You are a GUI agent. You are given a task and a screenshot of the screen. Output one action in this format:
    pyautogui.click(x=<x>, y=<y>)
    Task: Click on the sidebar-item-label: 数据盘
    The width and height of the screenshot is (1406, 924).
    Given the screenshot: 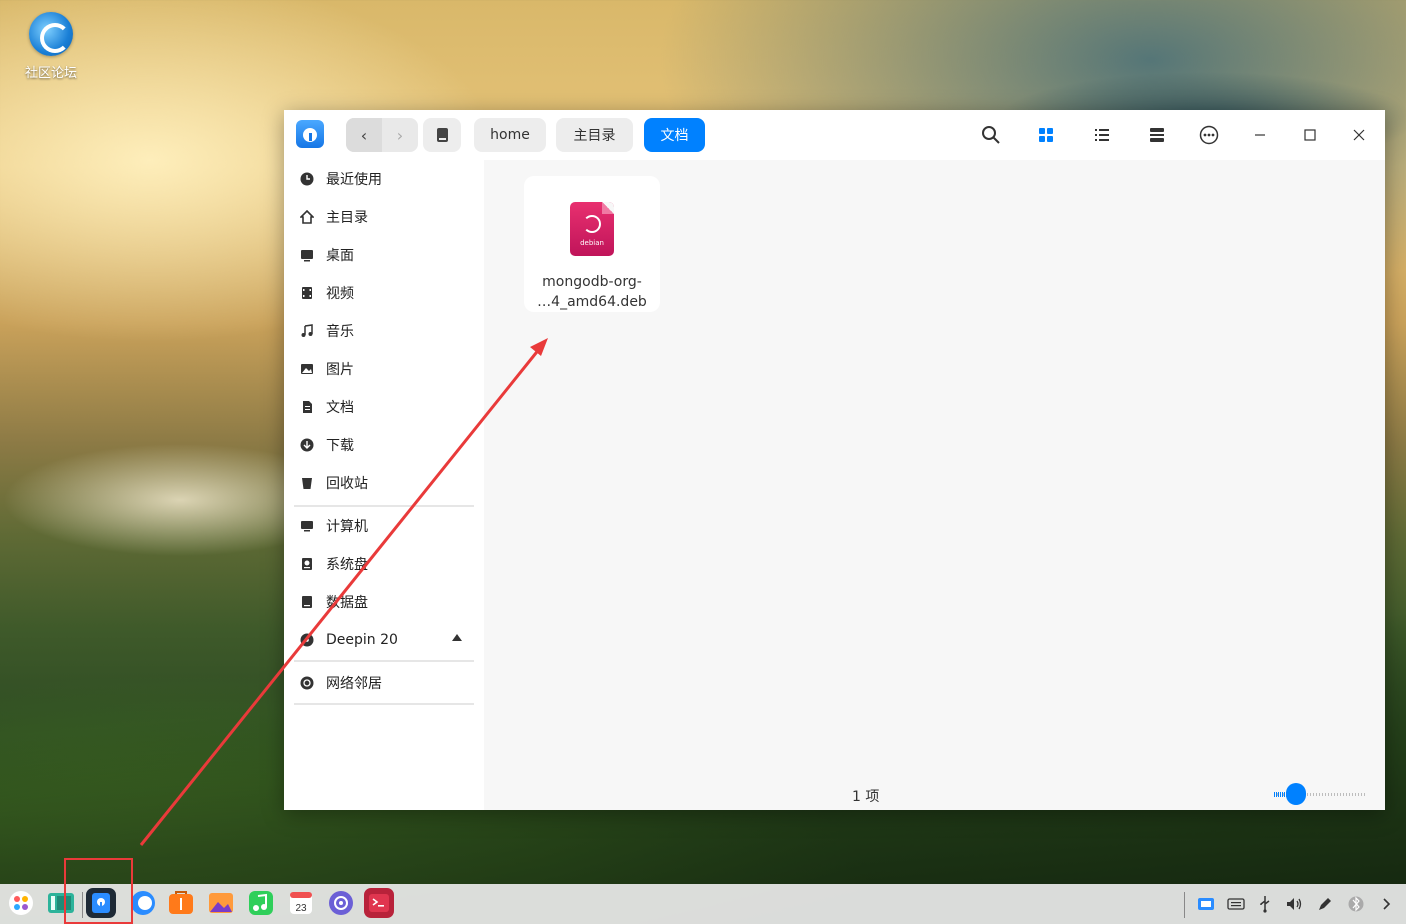 What is the action you would take?
    pyautogui.click(x=347, y=603)
    